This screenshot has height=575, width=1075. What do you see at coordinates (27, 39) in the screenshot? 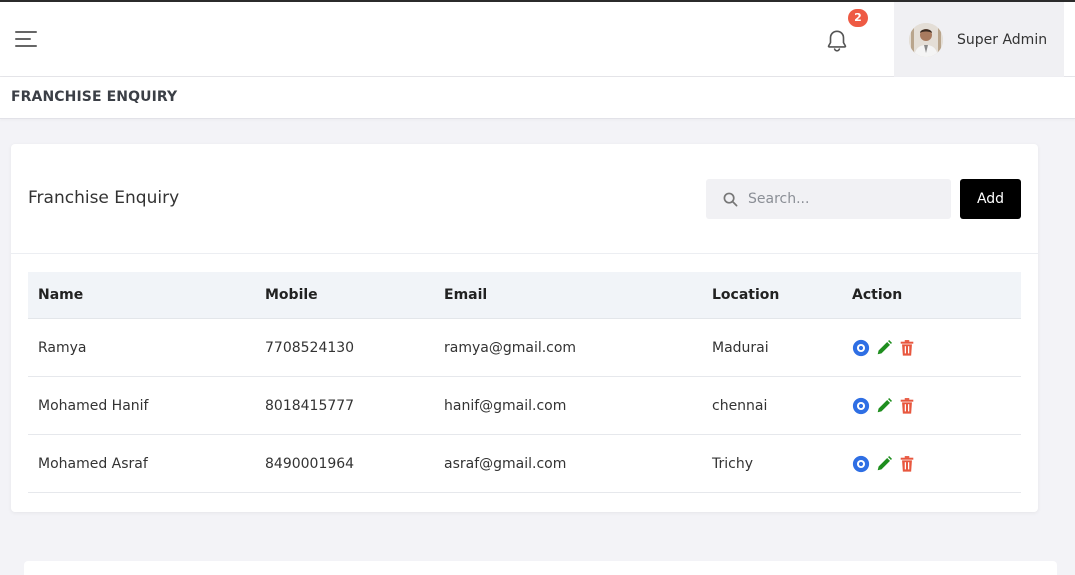
I see `hamburger-menu-icon` at bounding box center [27, 39].